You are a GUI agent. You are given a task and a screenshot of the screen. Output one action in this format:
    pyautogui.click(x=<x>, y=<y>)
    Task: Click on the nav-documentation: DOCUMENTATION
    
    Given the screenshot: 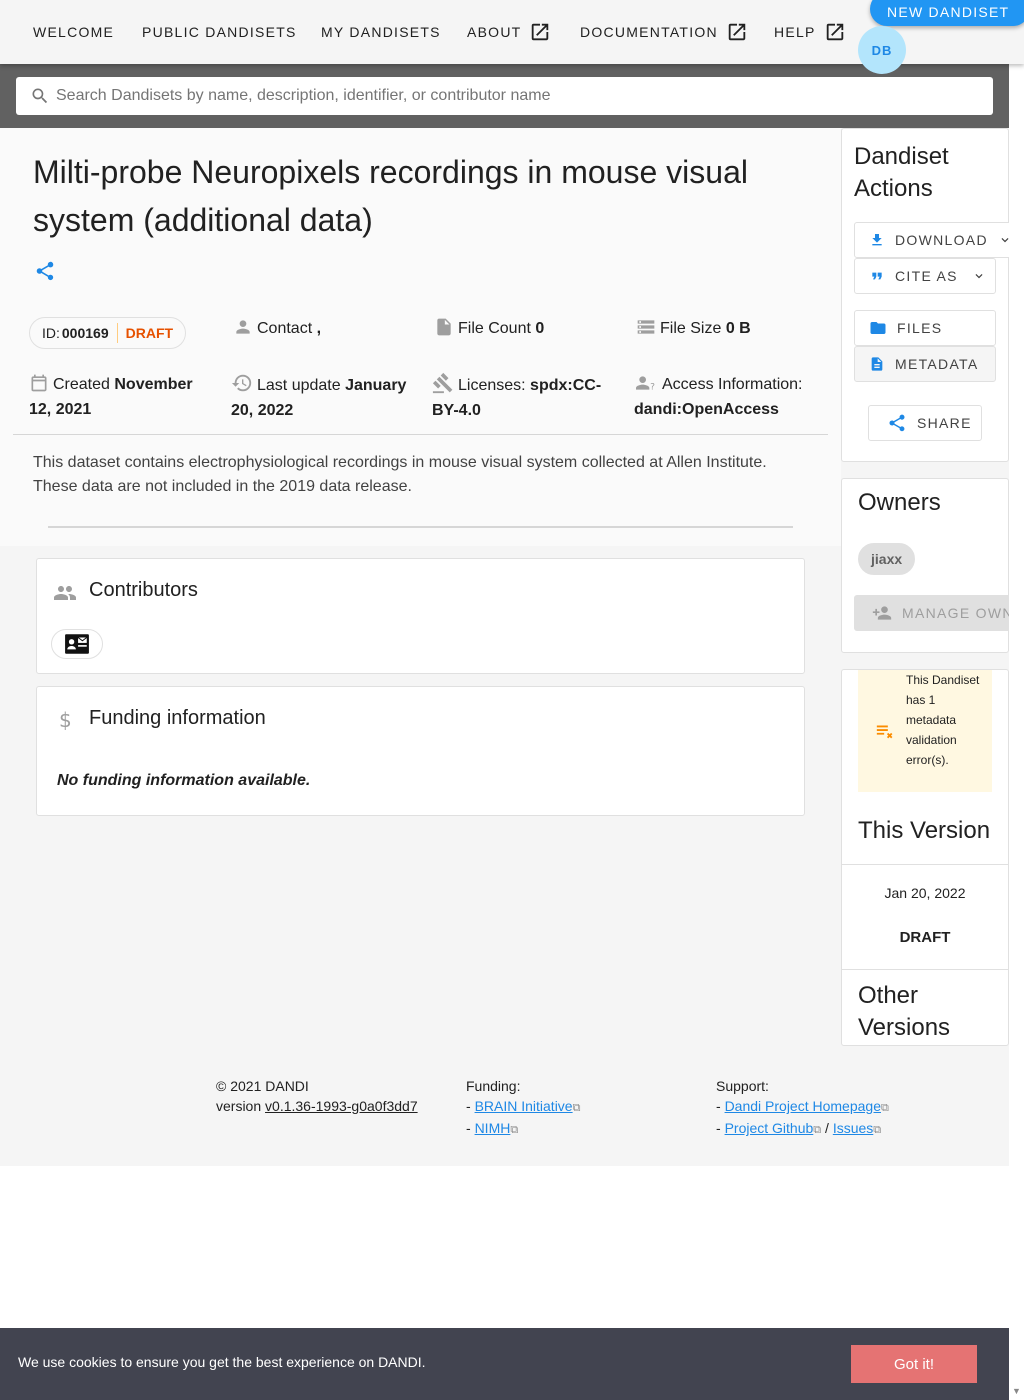 What is the action you would take?
    pyautogui.click(x=664, y=32)
    